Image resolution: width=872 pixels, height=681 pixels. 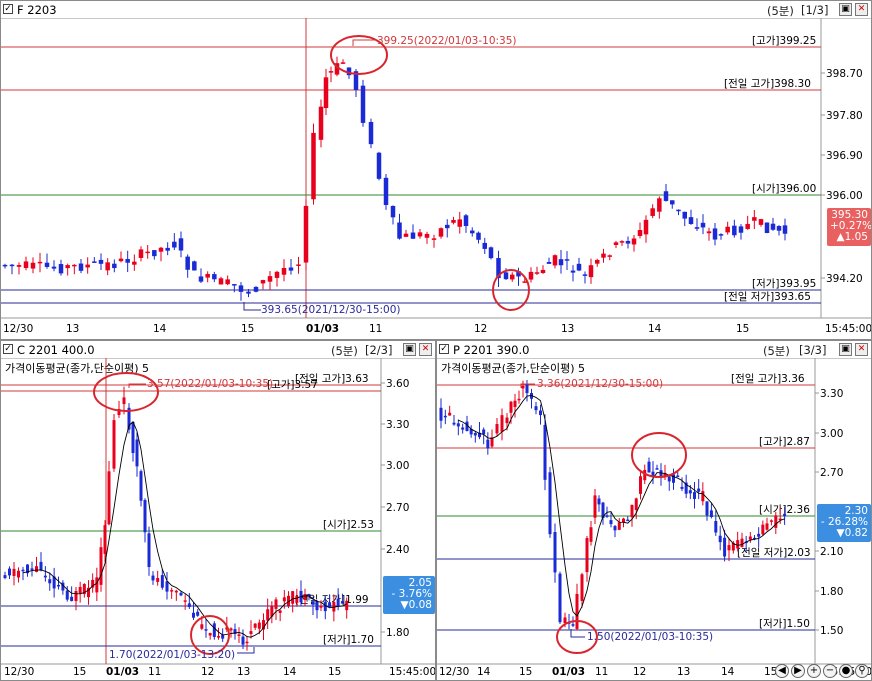 I want to click on level-label: [고가]399.25, so click(x=784, y=41).